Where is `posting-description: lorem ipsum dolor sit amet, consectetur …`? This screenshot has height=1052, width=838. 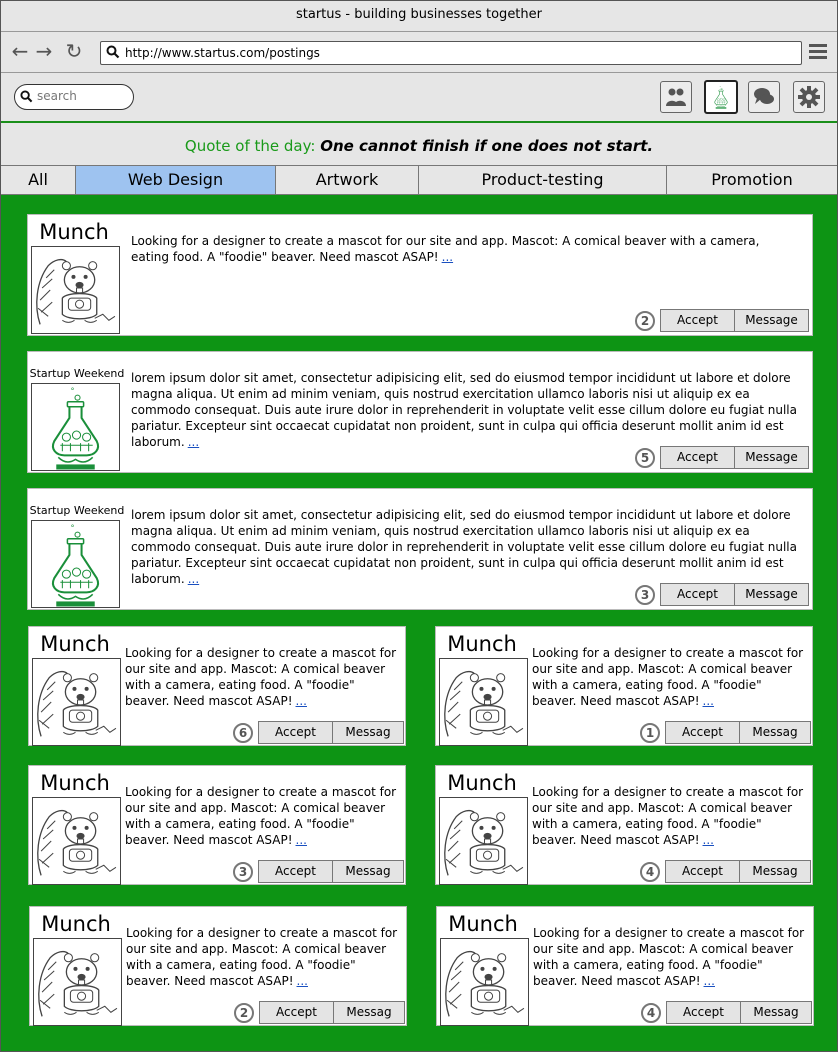 posting-description: lorem ipsum dolor sit amet, consectetur … is located at coordinates (467, 547).